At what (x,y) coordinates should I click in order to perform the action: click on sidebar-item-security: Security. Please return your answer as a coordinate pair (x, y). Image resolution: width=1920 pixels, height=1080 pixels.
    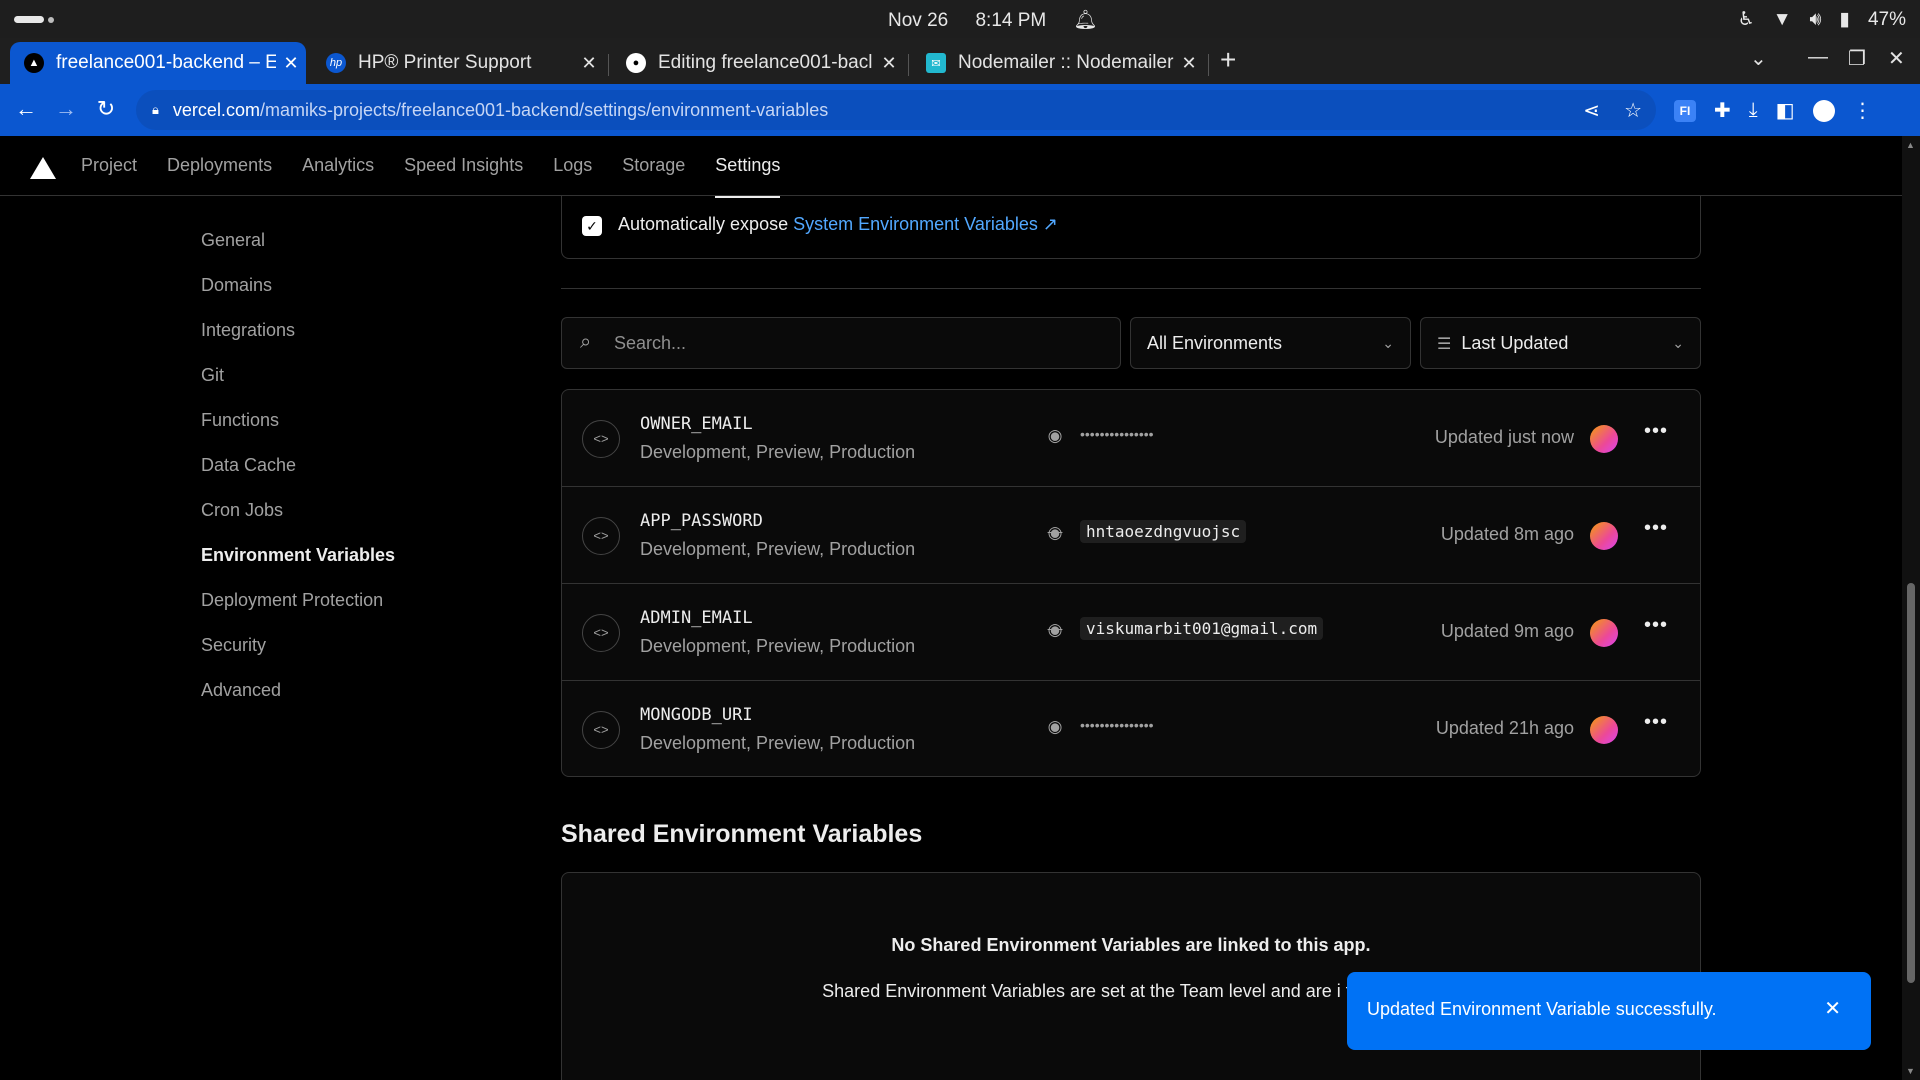
    Looking at the image, I should click on (298, 647).